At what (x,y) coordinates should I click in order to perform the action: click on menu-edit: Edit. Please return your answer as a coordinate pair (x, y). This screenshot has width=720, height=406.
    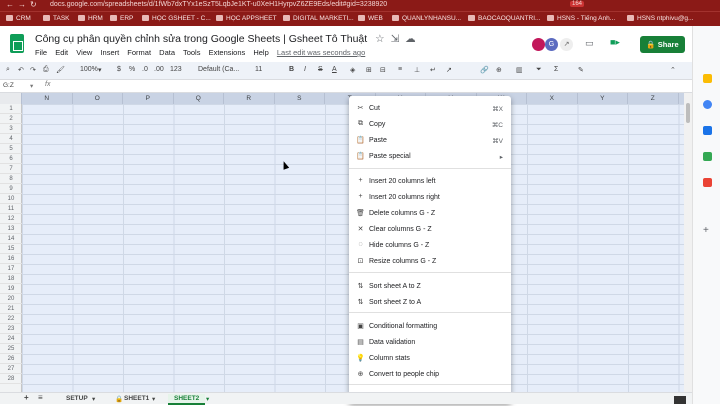
    Looking at the image, I should click on (61, 52).